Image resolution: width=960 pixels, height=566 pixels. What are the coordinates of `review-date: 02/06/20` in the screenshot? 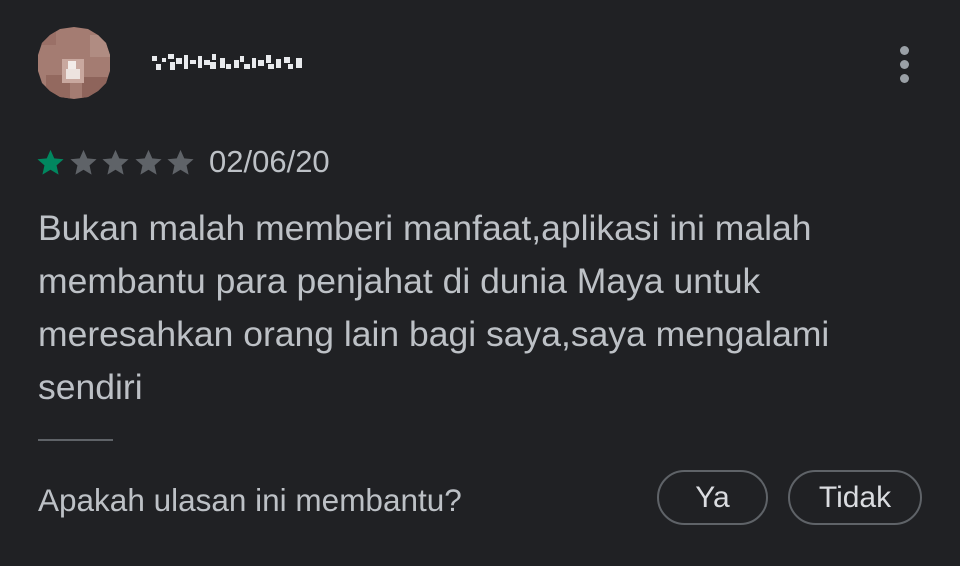 It's located at (269, 161).